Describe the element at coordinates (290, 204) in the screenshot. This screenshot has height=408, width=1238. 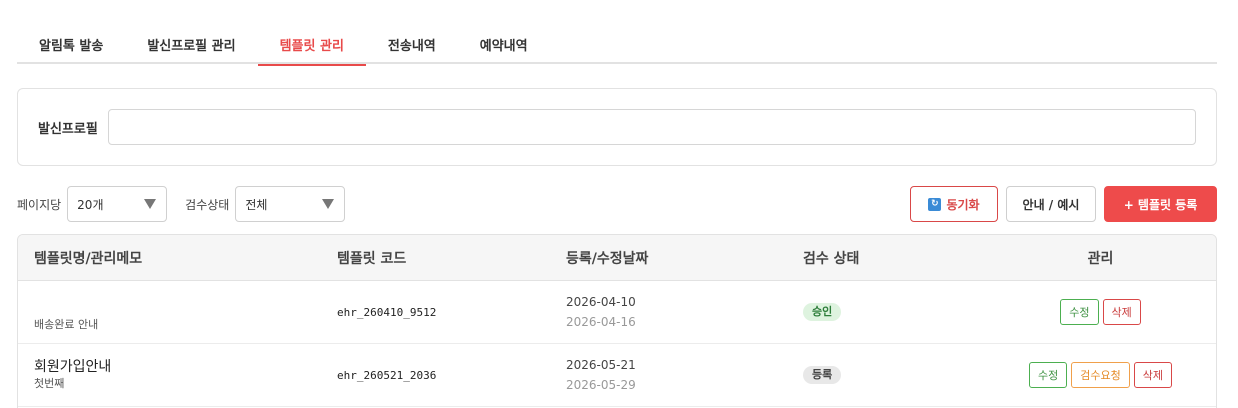
I see `review-status-select: 전체` at that location.